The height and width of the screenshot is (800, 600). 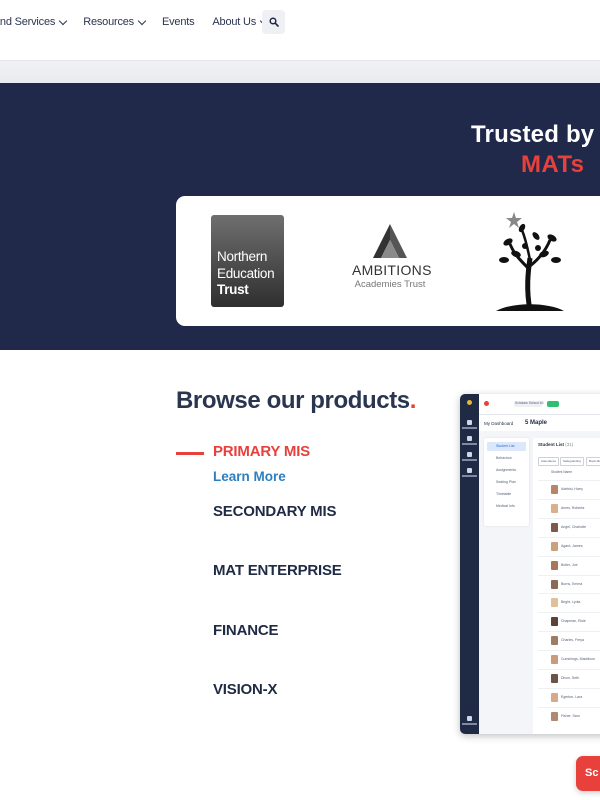 I want to click on student-row: Cummings, Maddison, so click(x=569, y=659).